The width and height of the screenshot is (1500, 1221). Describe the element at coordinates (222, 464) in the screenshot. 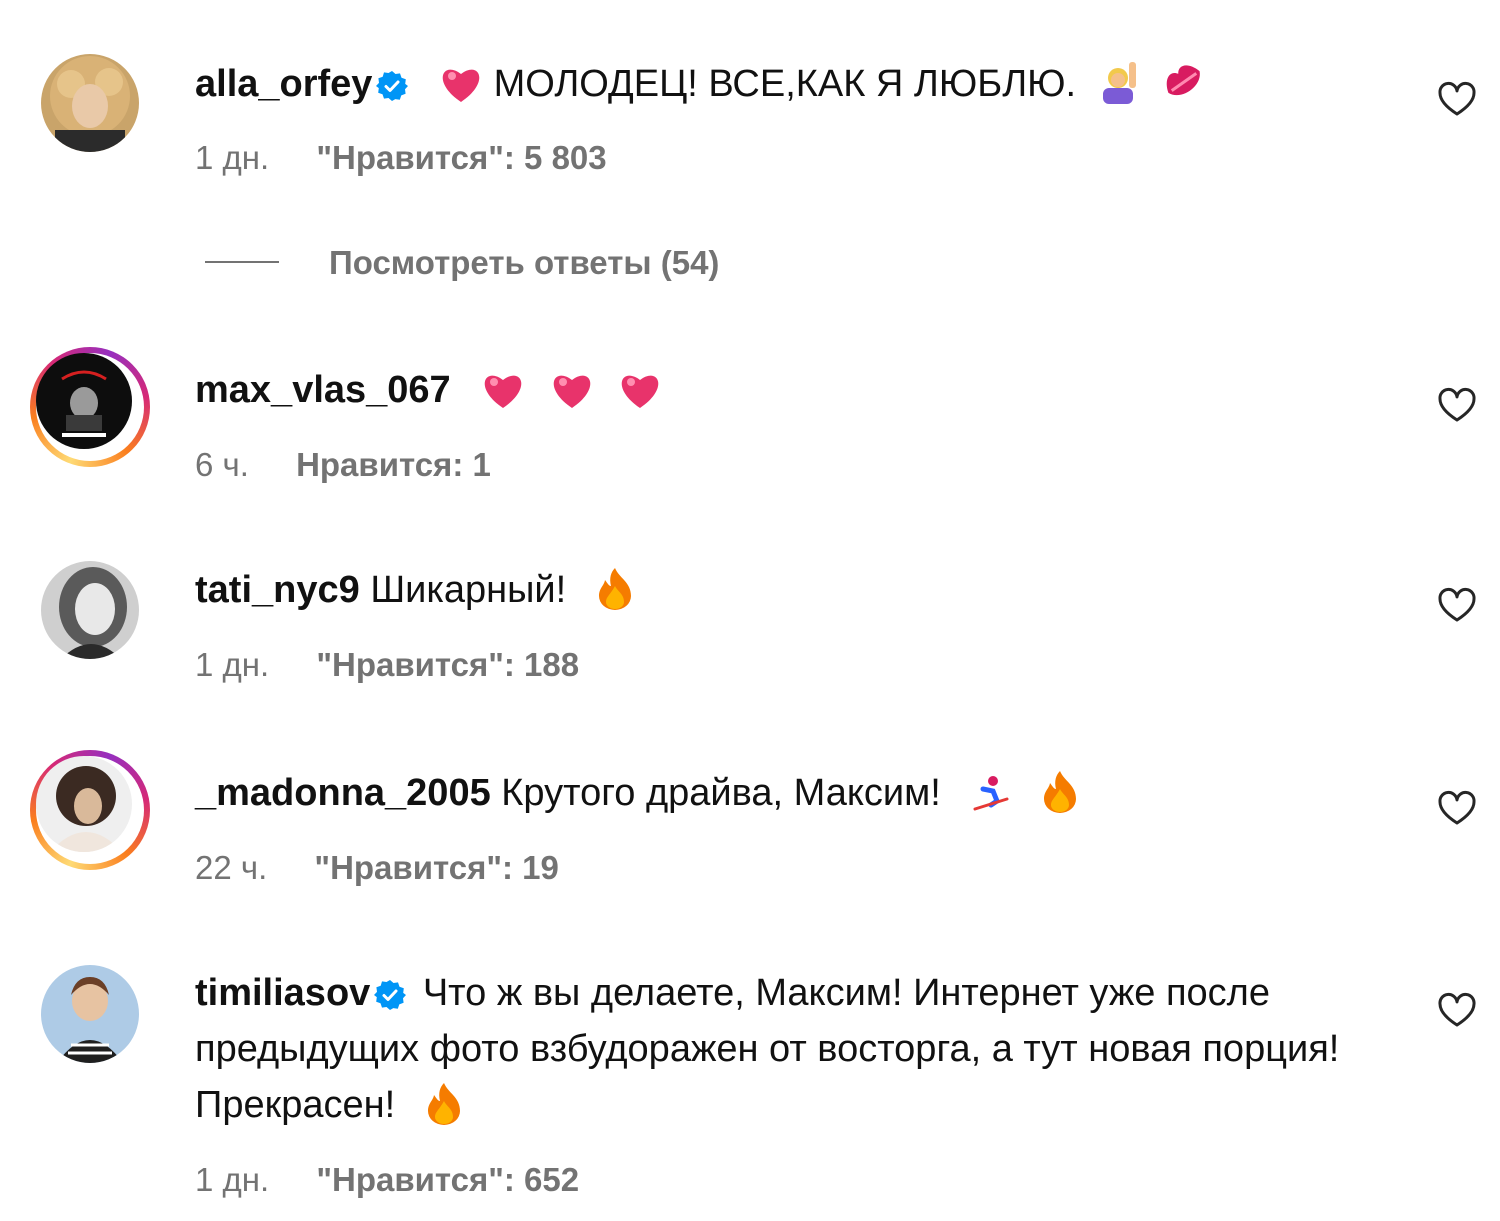

I see `comment-time: 6 ч.` at that location.